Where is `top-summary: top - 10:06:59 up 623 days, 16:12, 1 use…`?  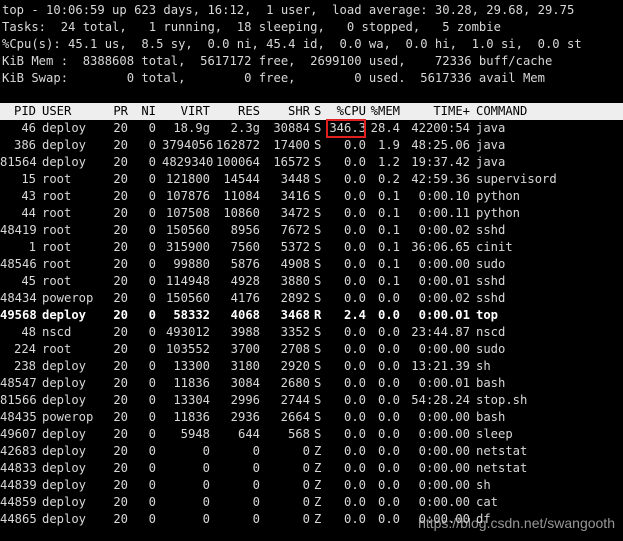
top-summary: top - 10:06:59 up 623 days, 16:12, 1 use… is located at coordinates (292, 44).